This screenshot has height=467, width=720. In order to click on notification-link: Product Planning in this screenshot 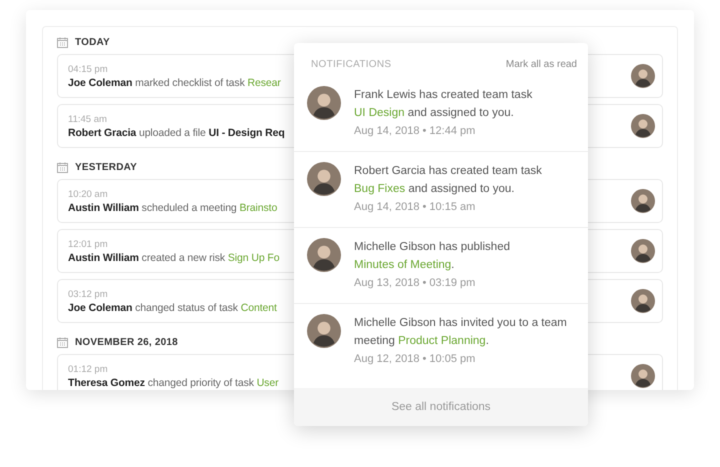, I will do `click(442, 341)`.